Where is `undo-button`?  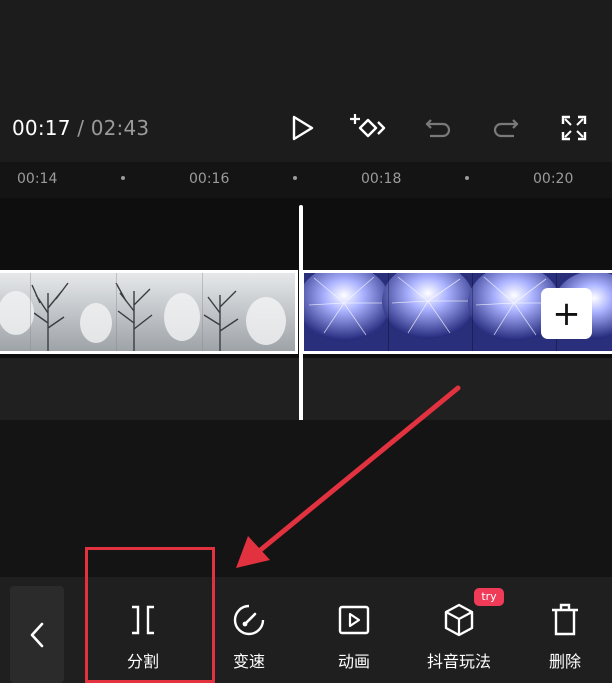
undo-button is located at coordinates (438, 128).